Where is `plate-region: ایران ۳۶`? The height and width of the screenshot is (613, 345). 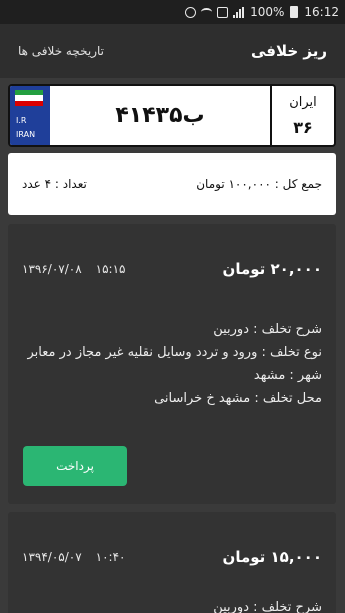
plate-region: ایران ۳۶ is located at coordinates (302, 115).